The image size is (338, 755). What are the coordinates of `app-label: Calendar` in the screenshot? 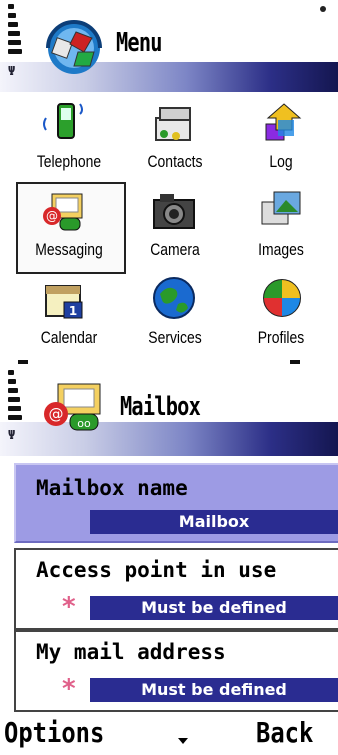 It's located at (69, 337).